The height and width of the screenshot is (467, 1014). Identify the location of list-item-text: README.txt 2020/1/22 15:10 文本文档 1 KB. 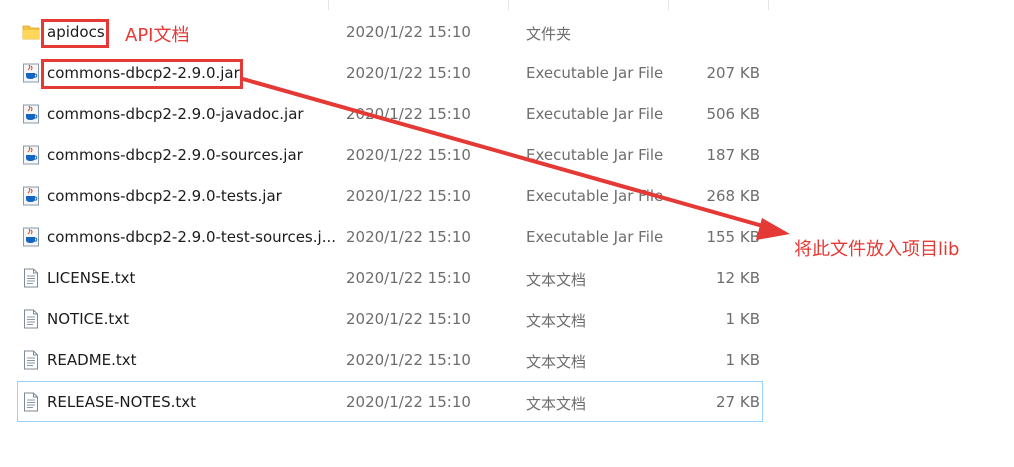
(385, 360).